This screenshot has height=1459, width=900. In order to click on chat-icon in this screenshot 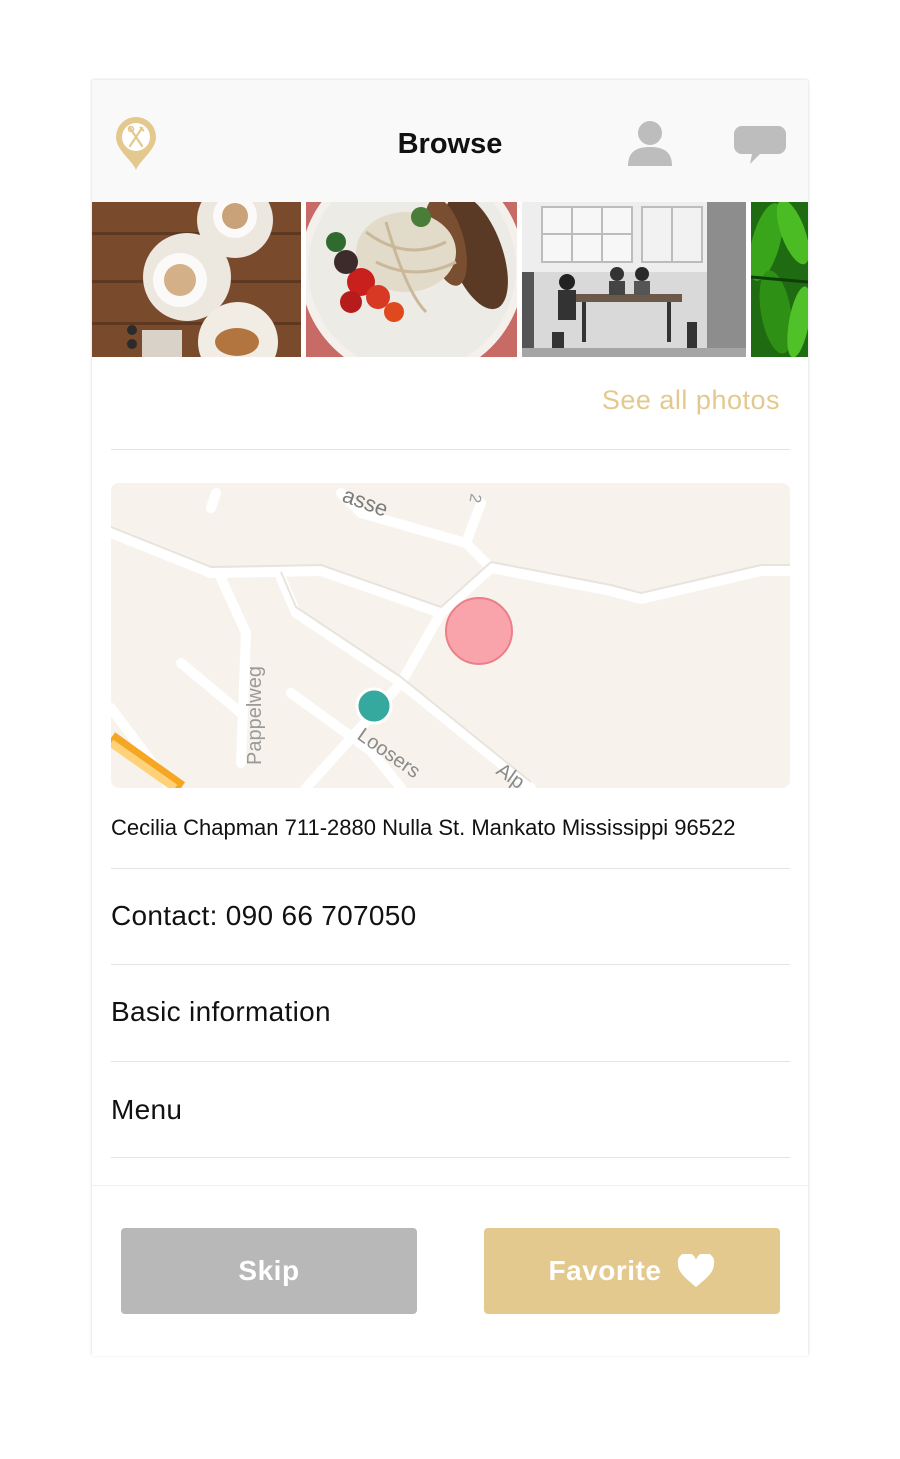, I will do `click(760, 145)`.